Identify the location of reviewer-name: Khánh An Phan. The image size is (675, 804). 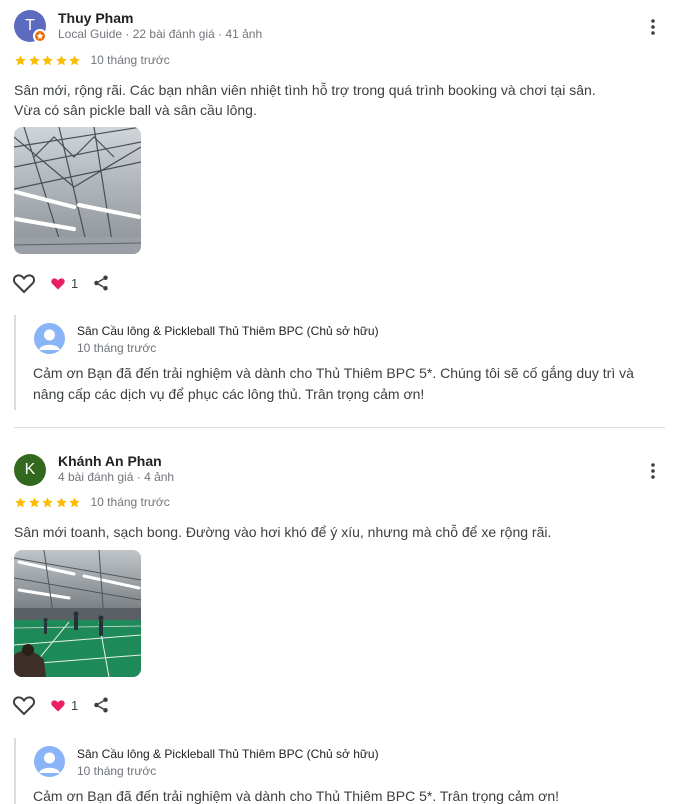
(110, 461).